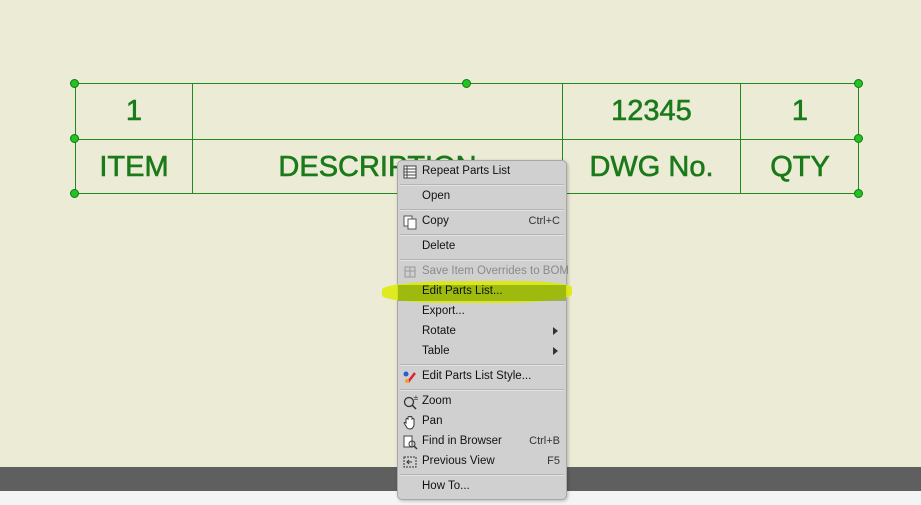  Describe the element at coordinates (544, 441) in the screenshot. I see `shortcut-label: Ctrl+B` at that location.